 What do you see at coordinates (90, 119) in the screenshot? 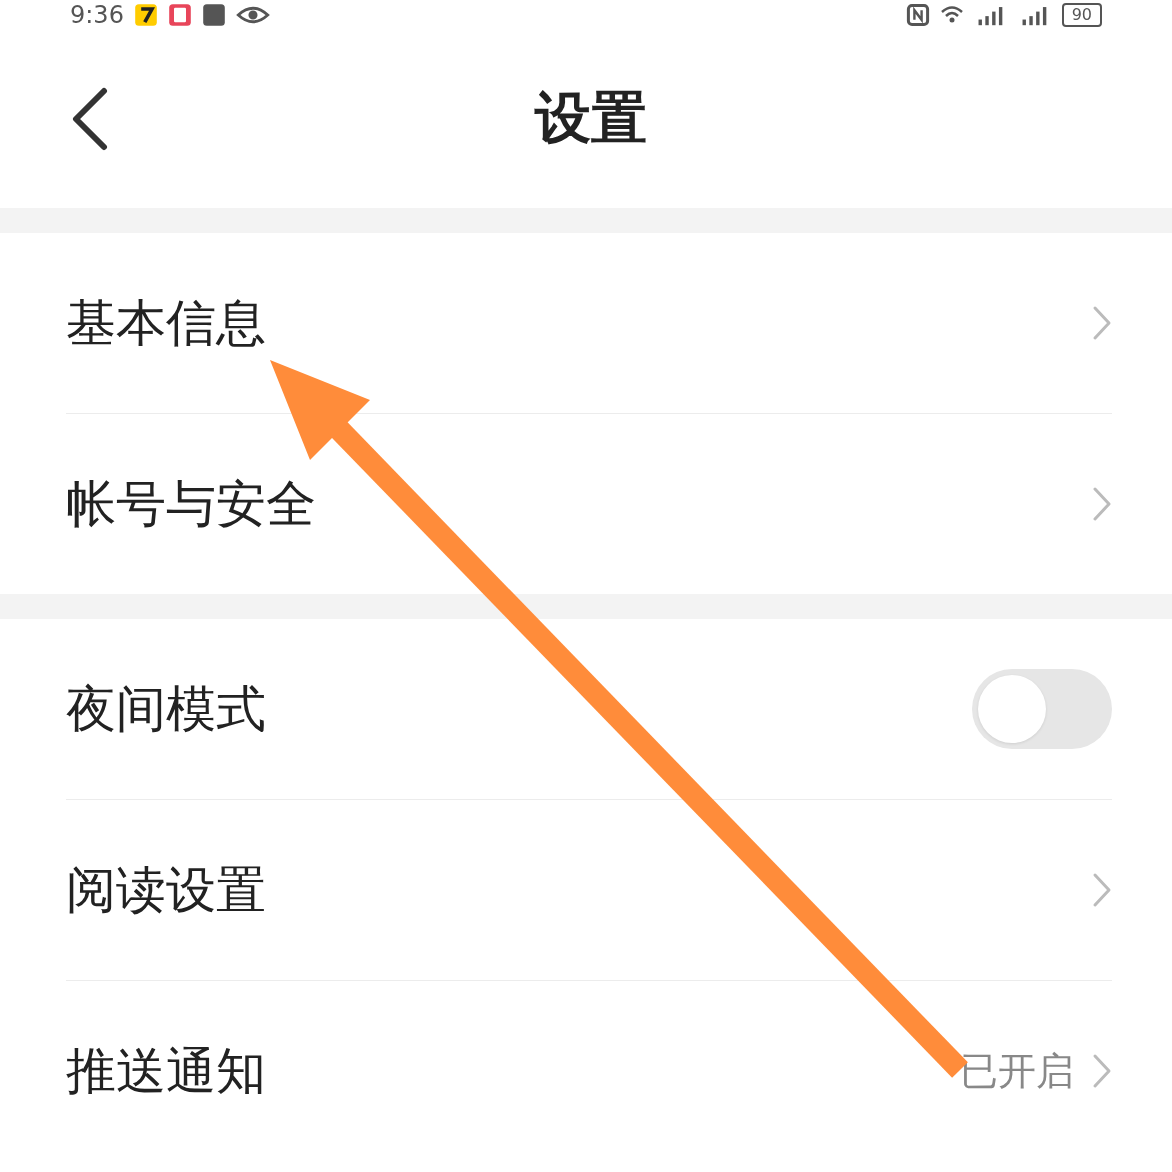
I see `back-icon` at bounding box center [90, 119].